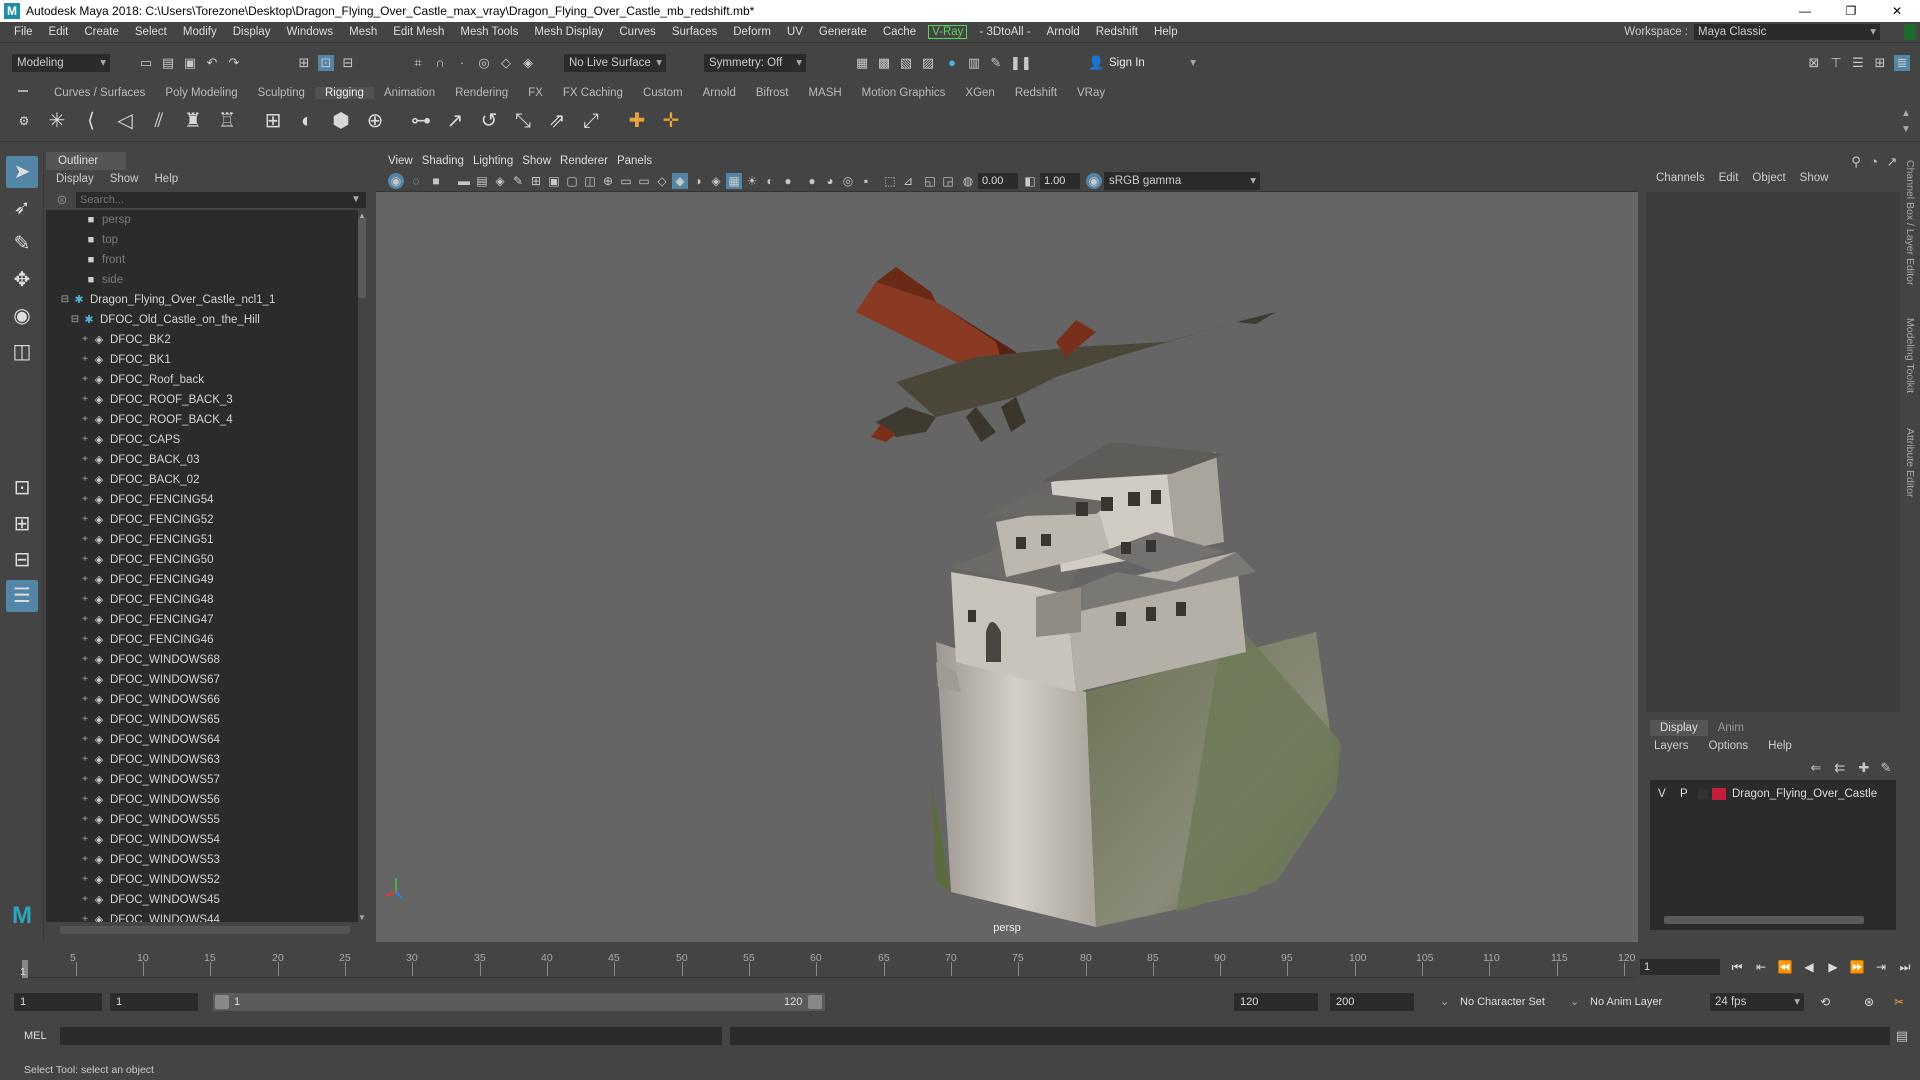  What do you see at coordinates (1851, 11) in the screenshot?
I see `maximize-button: ❐` at bounding box center [1851, 11].